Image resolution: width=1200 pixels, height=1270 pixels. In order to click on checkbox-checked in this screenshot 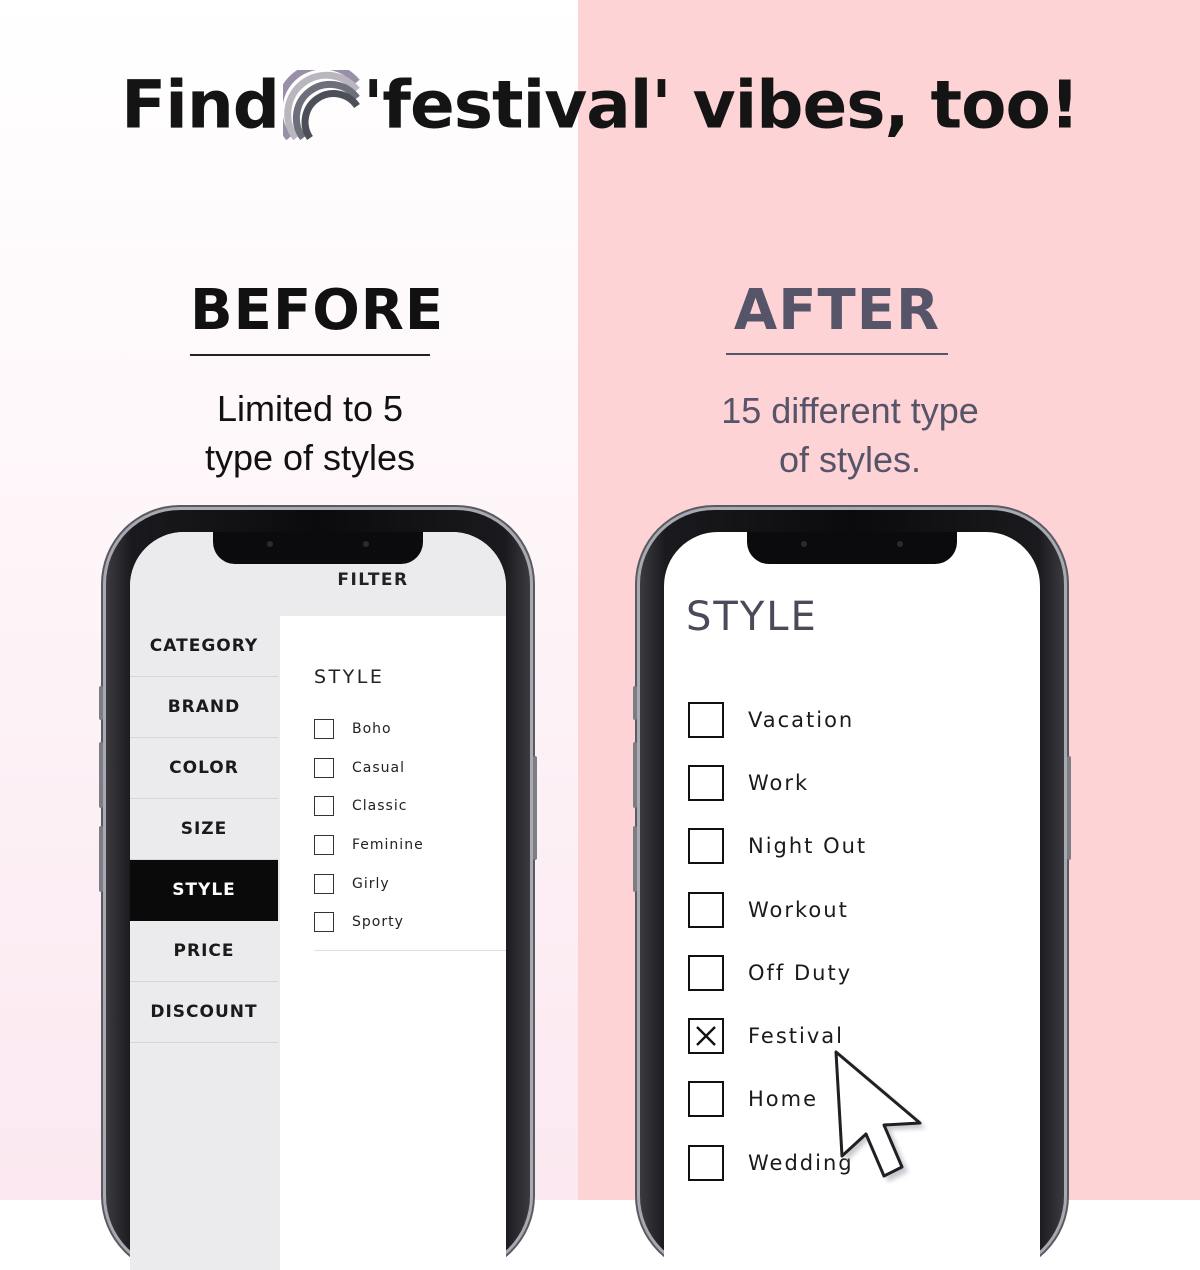, I will do `click(706, 1036)`.